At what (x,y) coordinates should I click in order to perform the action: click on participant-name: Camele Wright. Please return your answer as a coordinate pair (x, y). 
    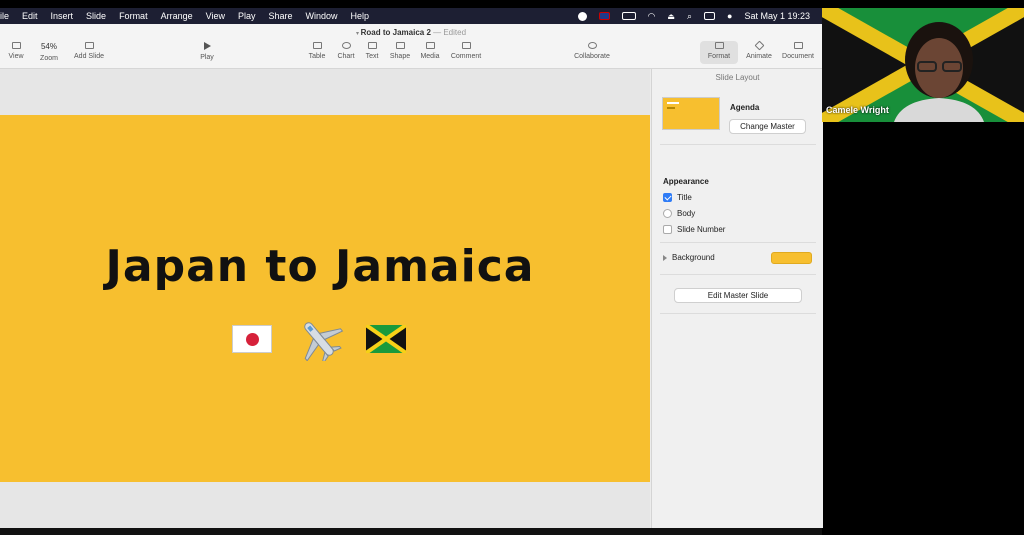
    Looking at the image, I should click on (857, 110).